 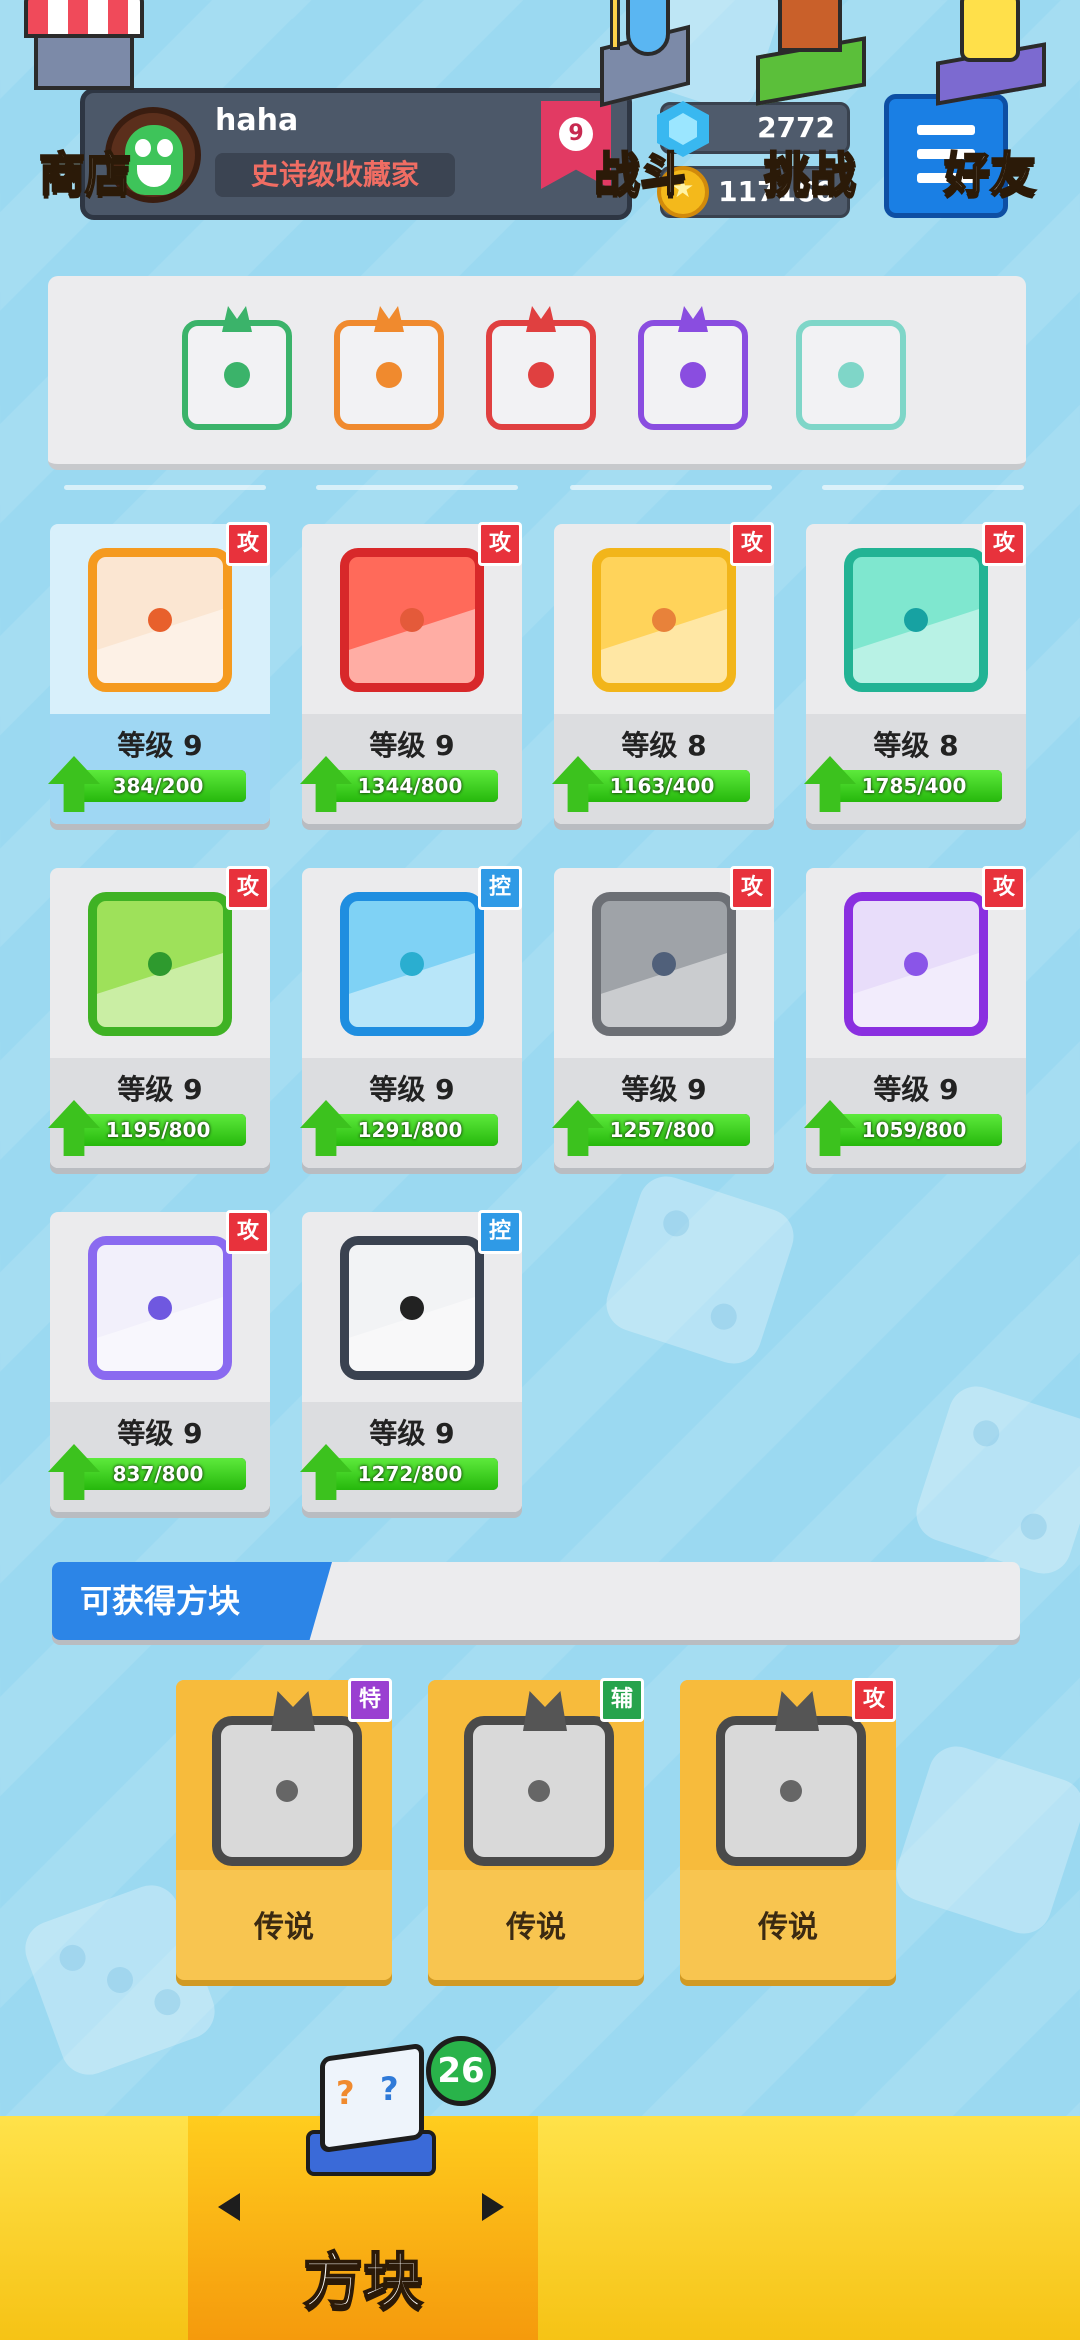 I want to click on equipped-slot-orb, so click(x=693, y=368).